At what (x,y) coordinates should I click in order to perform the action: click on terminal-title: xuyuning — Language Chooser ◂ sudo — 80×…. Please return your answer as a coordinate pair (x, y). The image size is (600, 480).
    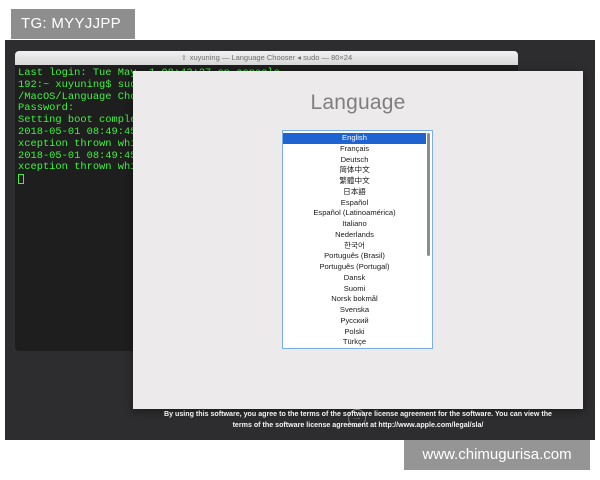
    Looking at the image, I should click on (271, 57).